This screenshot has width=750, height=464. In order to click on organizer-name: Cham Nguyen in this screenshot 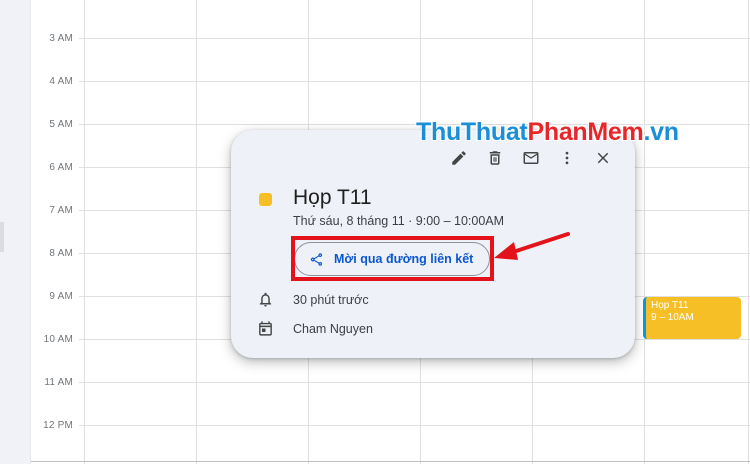, I will do `click(333, 328)`.